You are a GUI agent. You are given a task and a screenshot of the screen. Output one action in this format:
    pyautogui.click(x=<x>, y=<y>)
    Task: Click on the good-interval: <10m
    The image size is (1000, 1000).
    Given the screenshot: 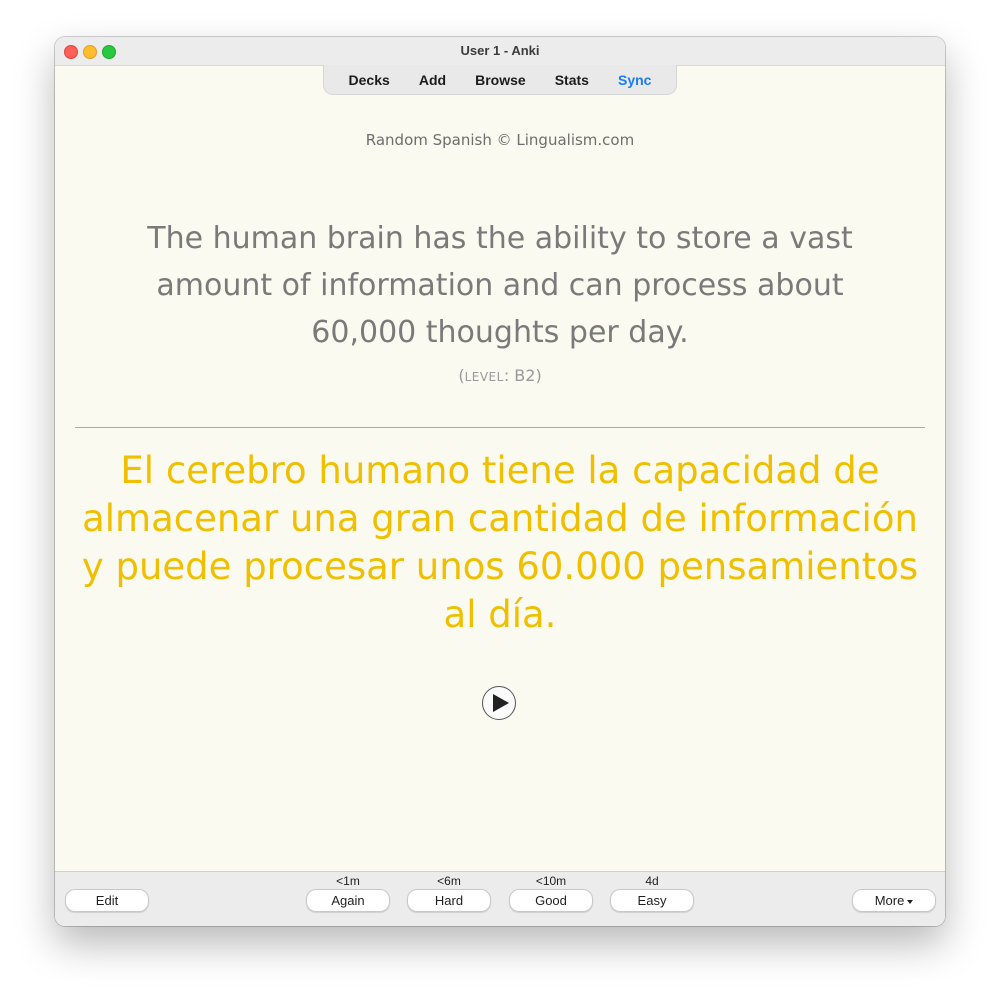 What is the action you would take?
    pyautogui.click(x=551, y=881)
    